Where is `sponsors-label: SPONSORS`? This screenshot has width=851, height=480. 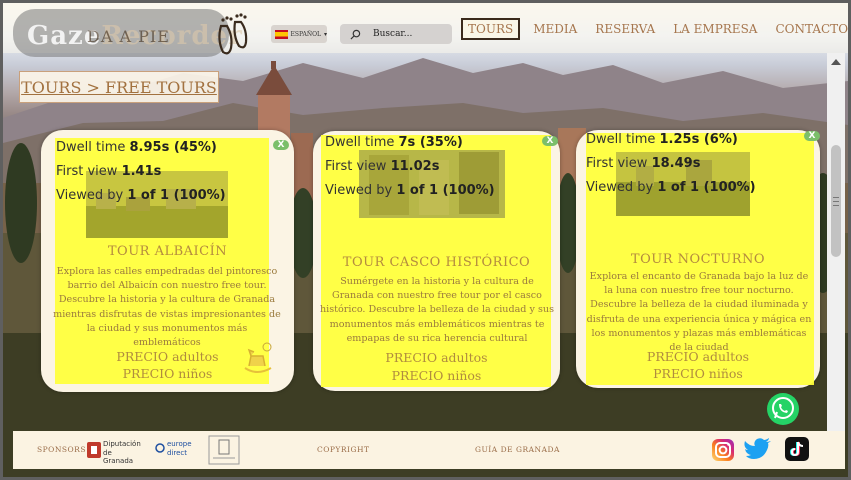
sponsors-label: SPONSORS is located at coordinates (61, 449).